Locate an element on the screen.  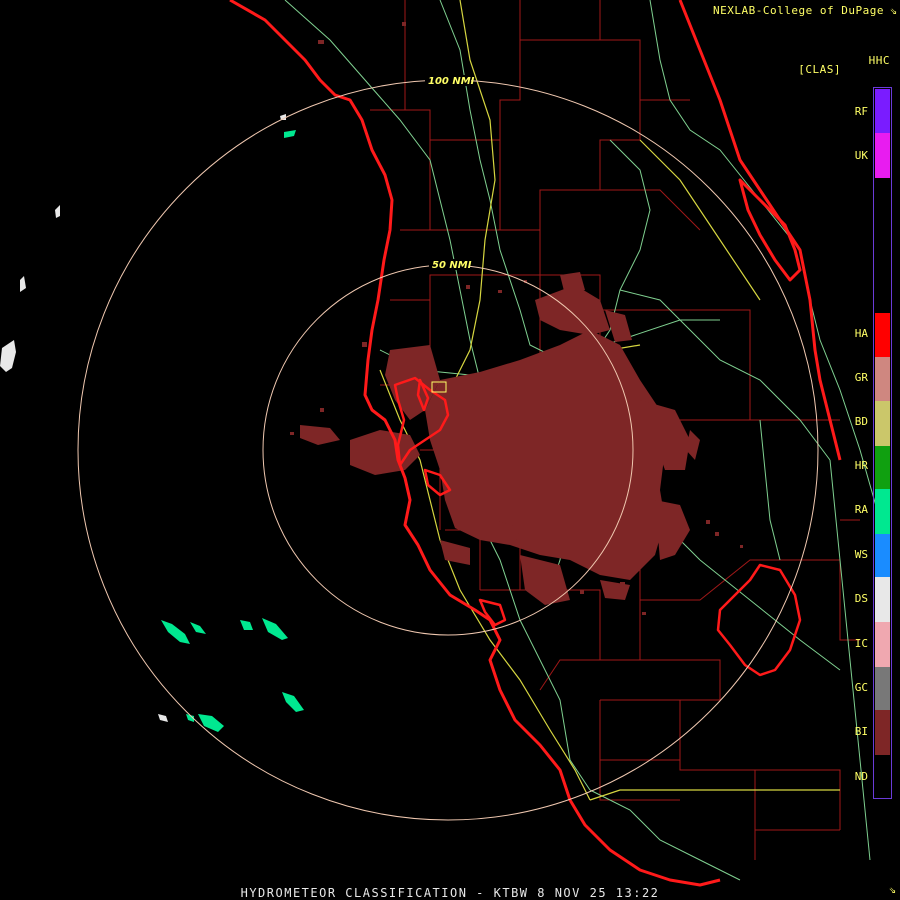
legend-label-nd: ND is located at coordinates (861, 776).